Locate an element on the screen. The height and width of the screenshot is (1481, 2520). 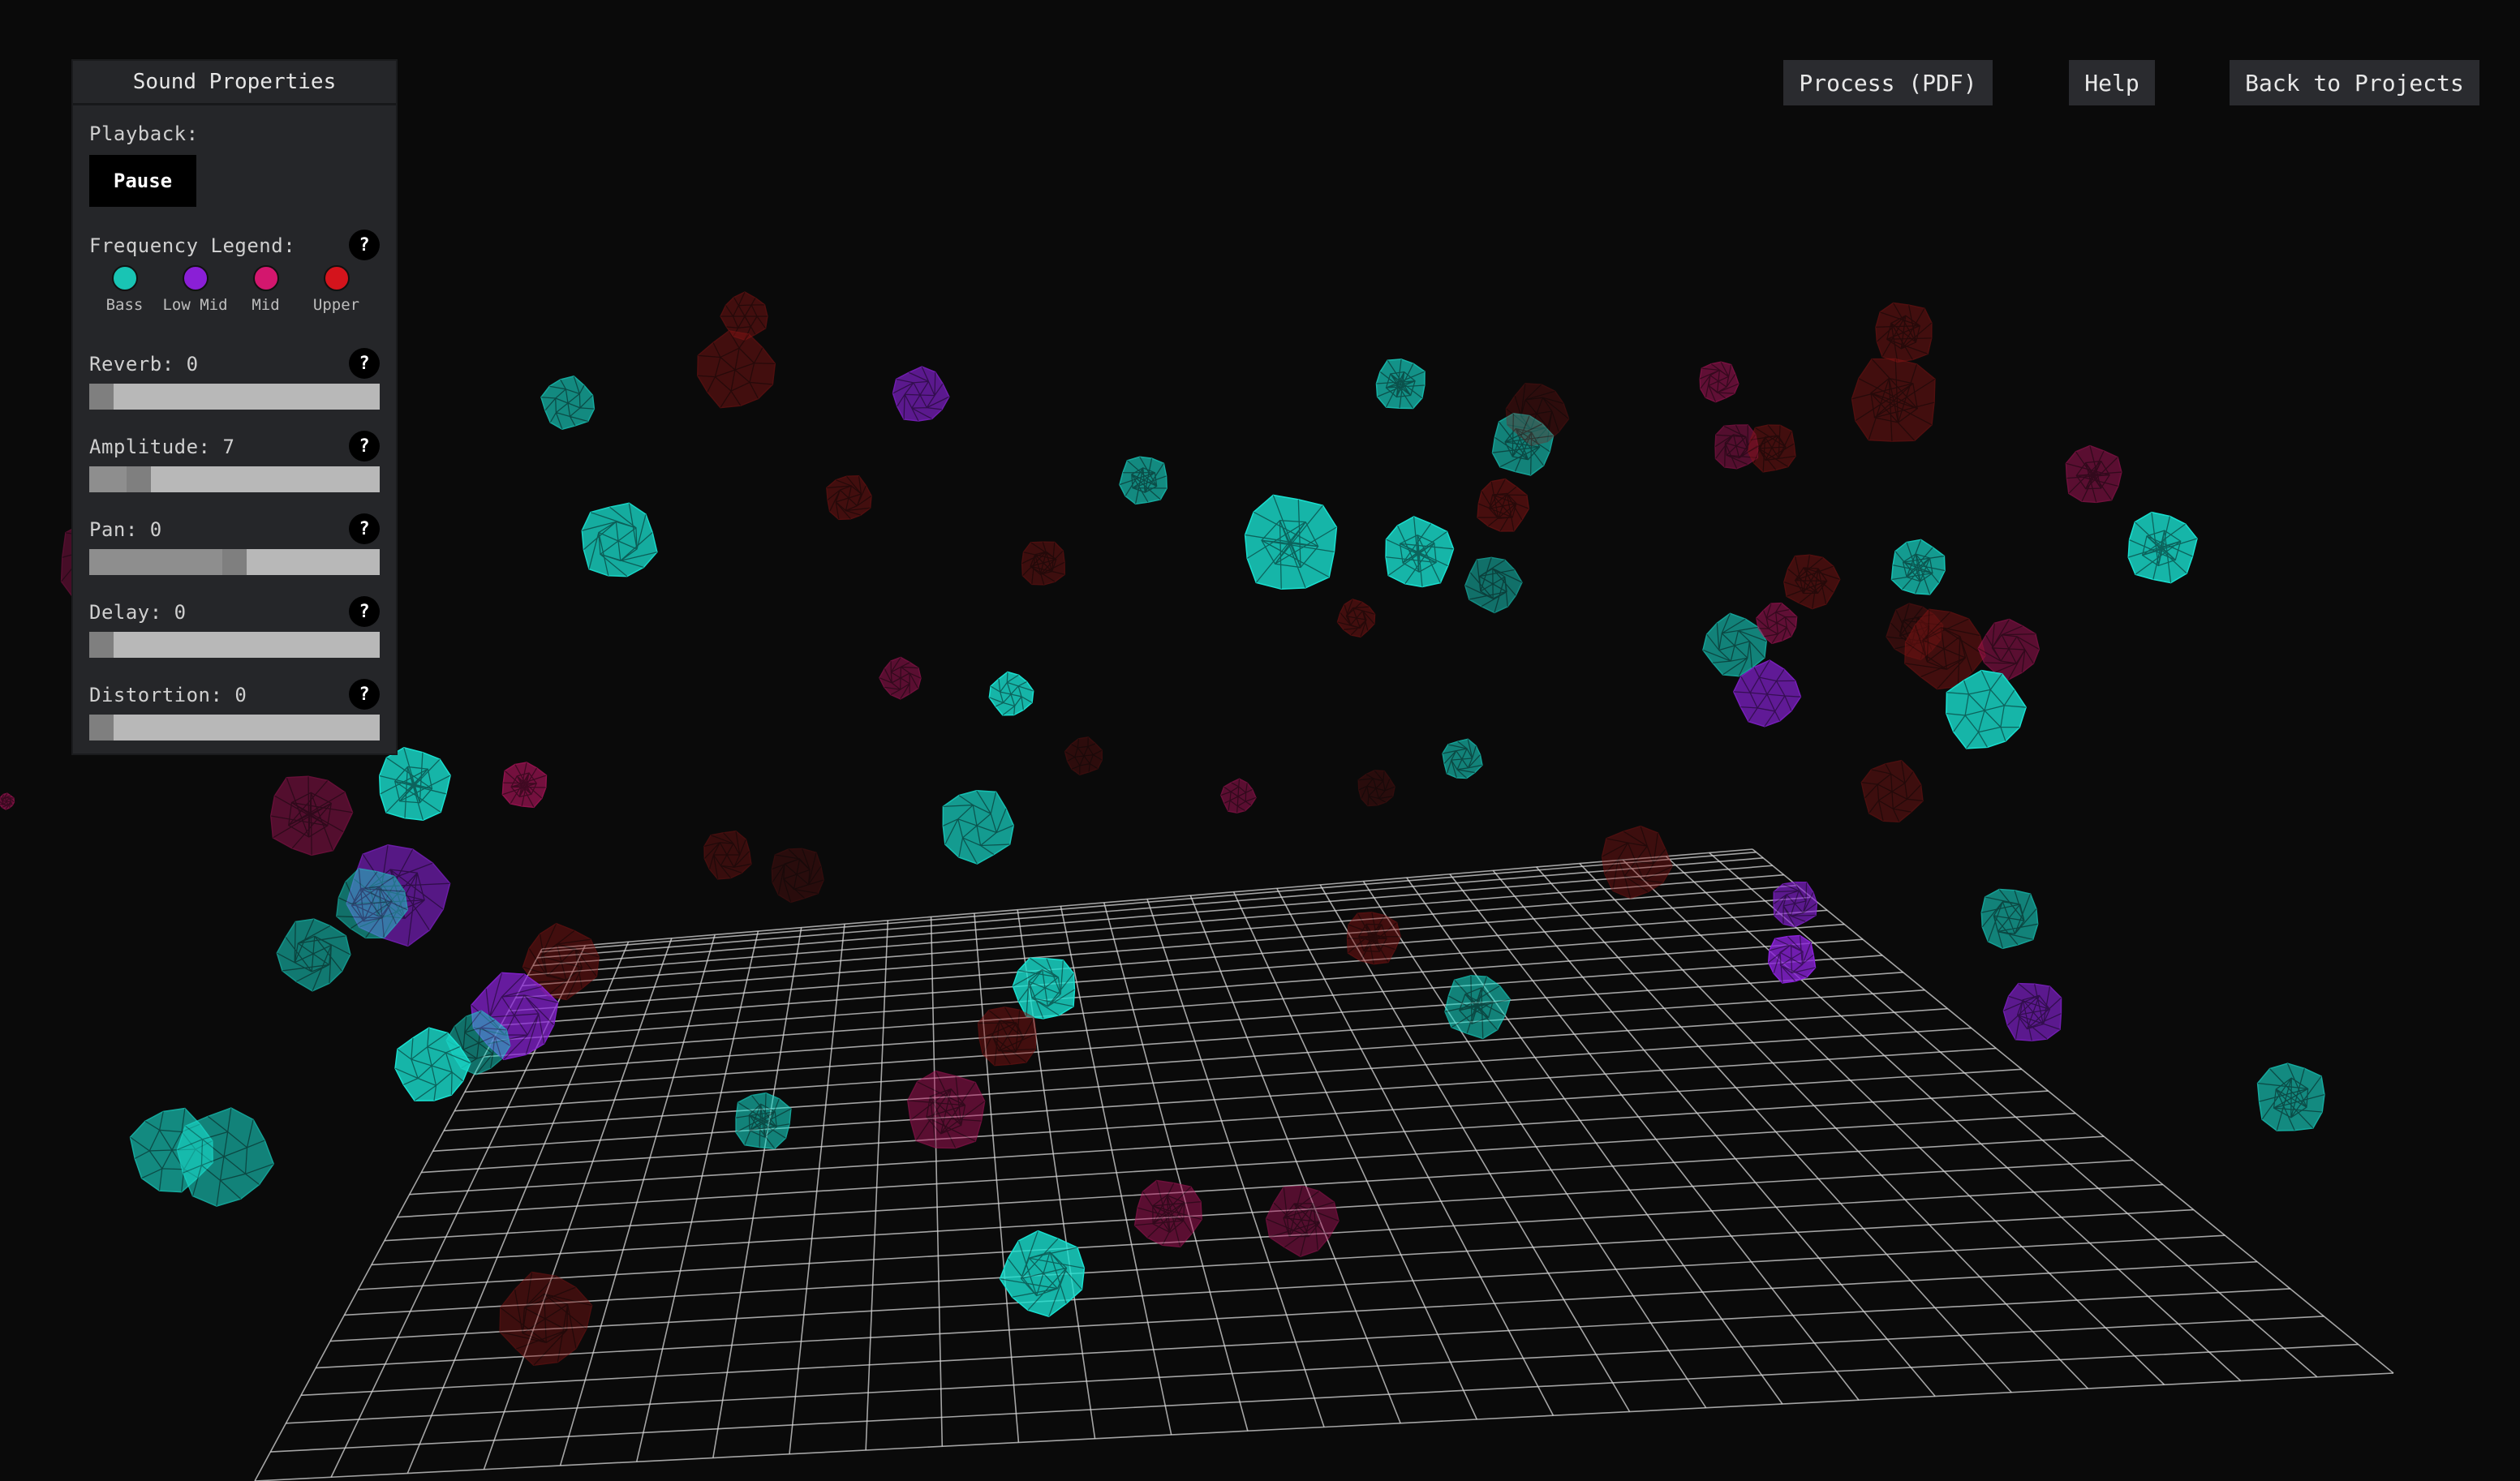
legend-item-upper: Upper is located at coordinates (336, 289).